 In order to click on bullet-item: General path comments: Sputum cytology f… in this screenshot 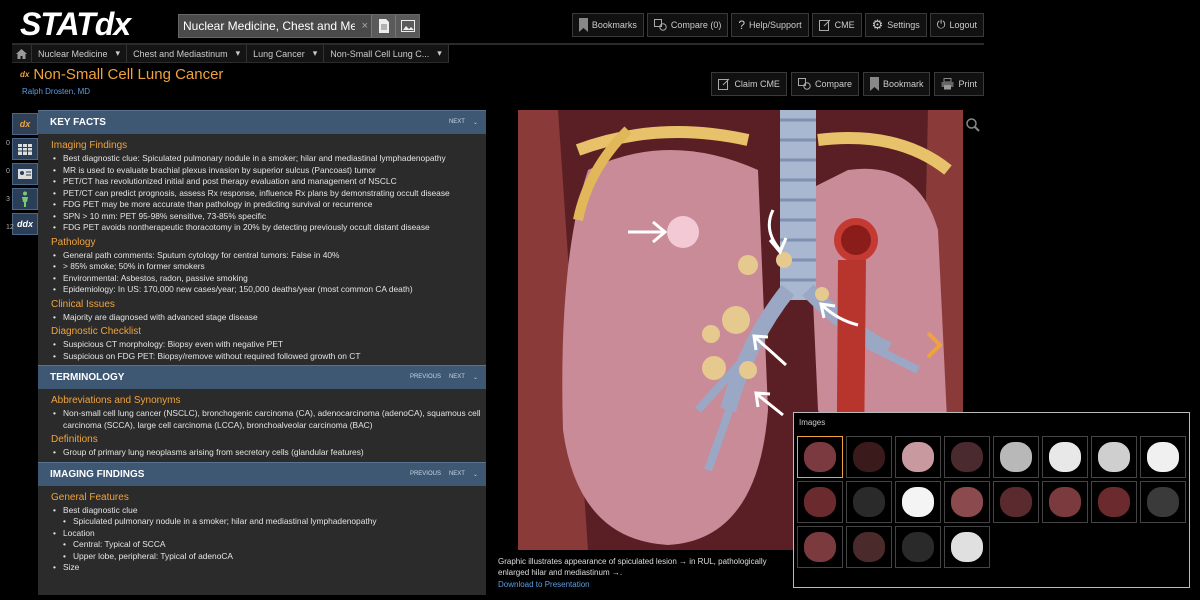, I will do `click(268, 256)`.